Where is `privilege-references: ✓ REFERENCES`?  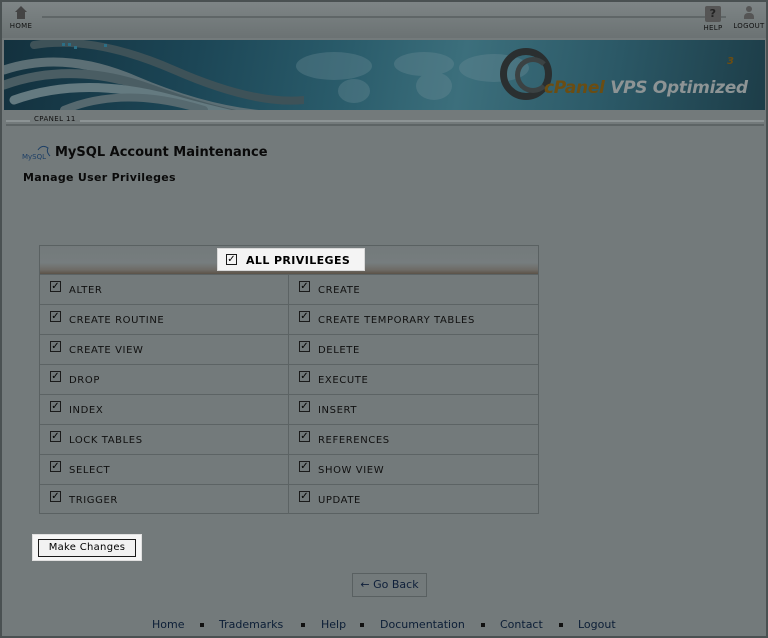
privilege-references: ✓ REFERENCES is located at coordinates (413, 439).